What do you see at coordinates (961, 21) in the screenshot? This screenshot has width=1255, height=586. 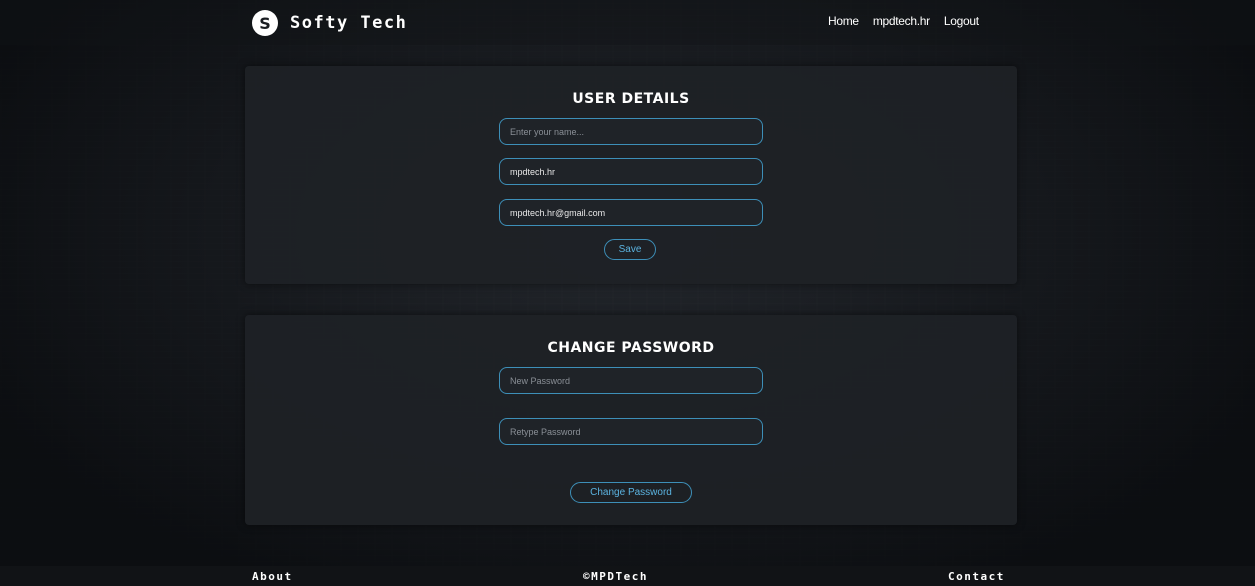 I see `nav-logout-link: Logout` at bounding box center [961, 21].